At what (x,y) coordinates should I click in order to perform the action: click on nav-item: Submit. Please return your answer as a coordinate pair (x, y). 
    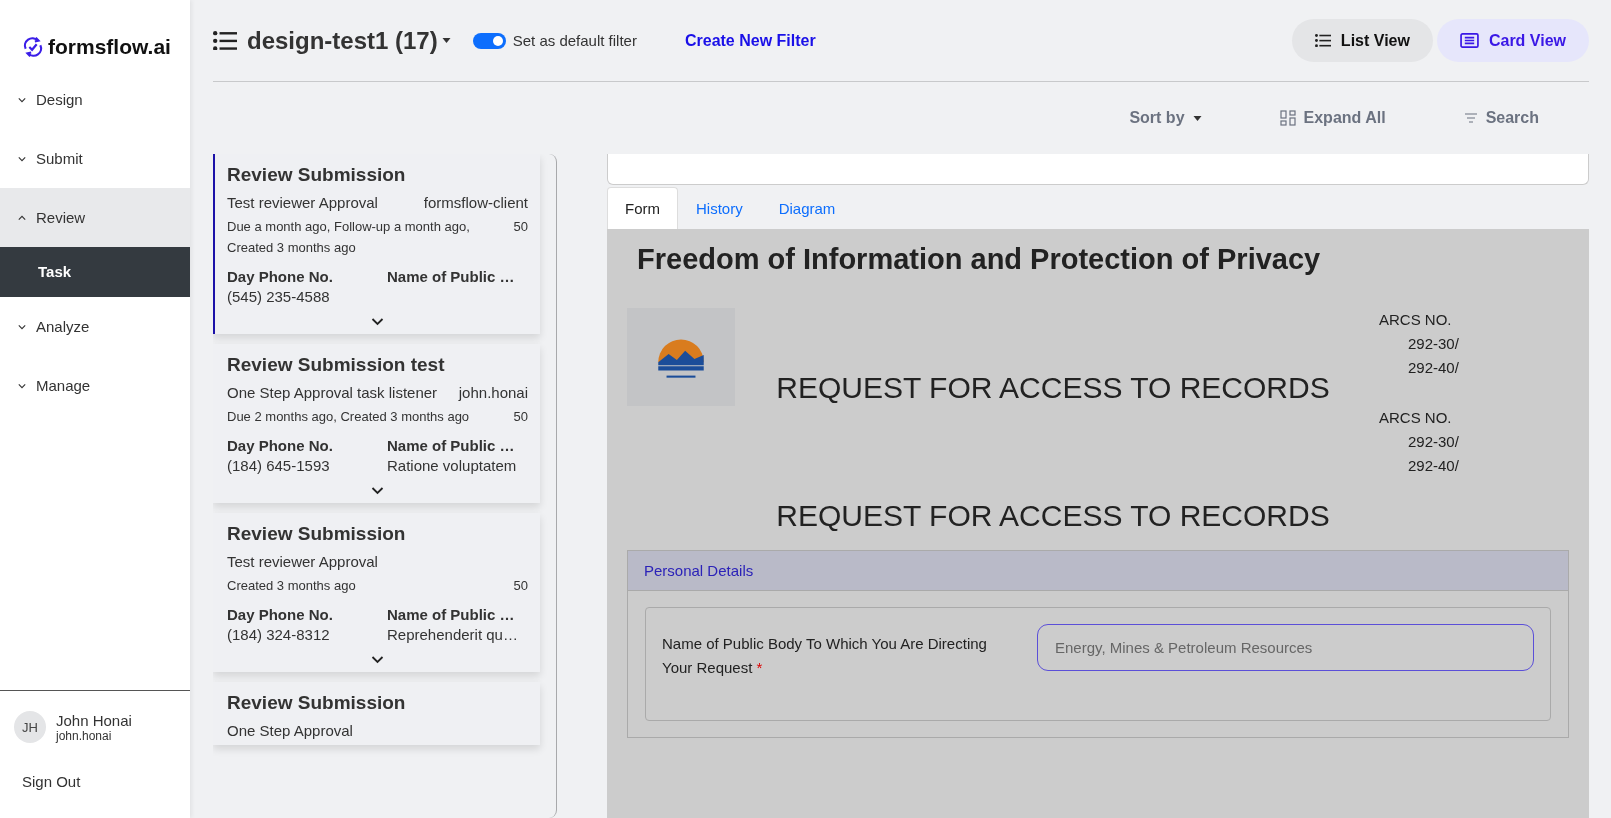
    Looking at the image, I should click on (95, 158).